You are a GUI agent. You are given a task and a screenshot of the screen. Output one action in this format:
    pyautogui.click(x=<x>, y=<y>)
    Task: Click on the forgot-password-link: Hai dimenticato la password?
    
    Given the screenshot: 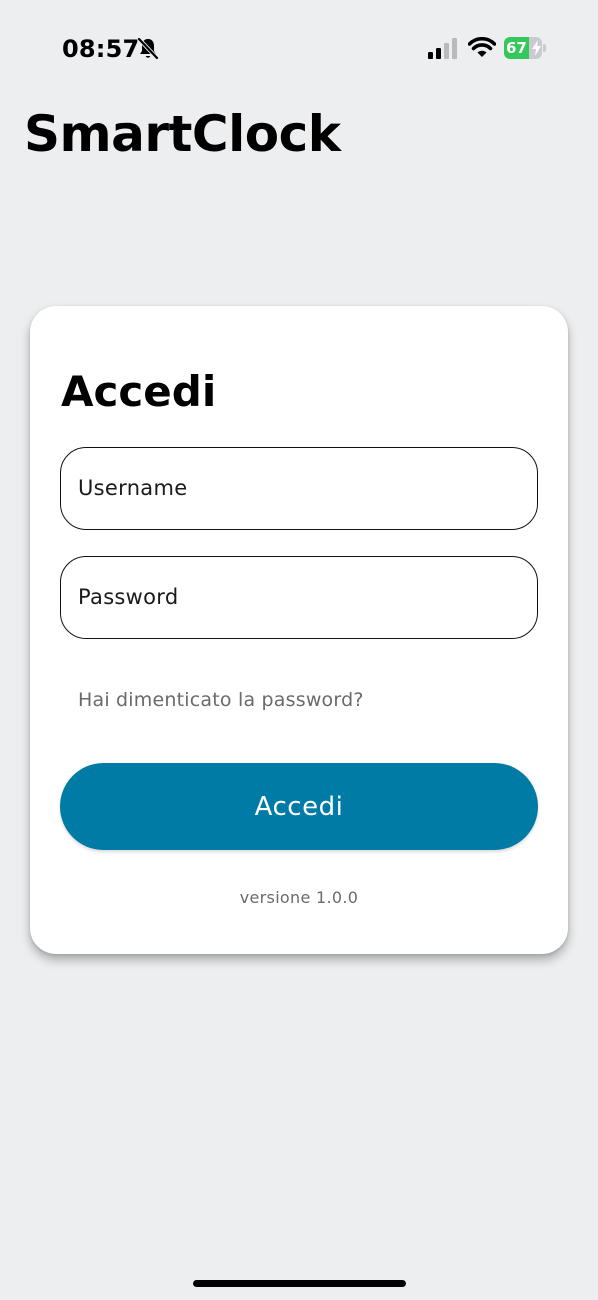 What is the action you would take?
    pyautogui.click(x=221, y=700)
    